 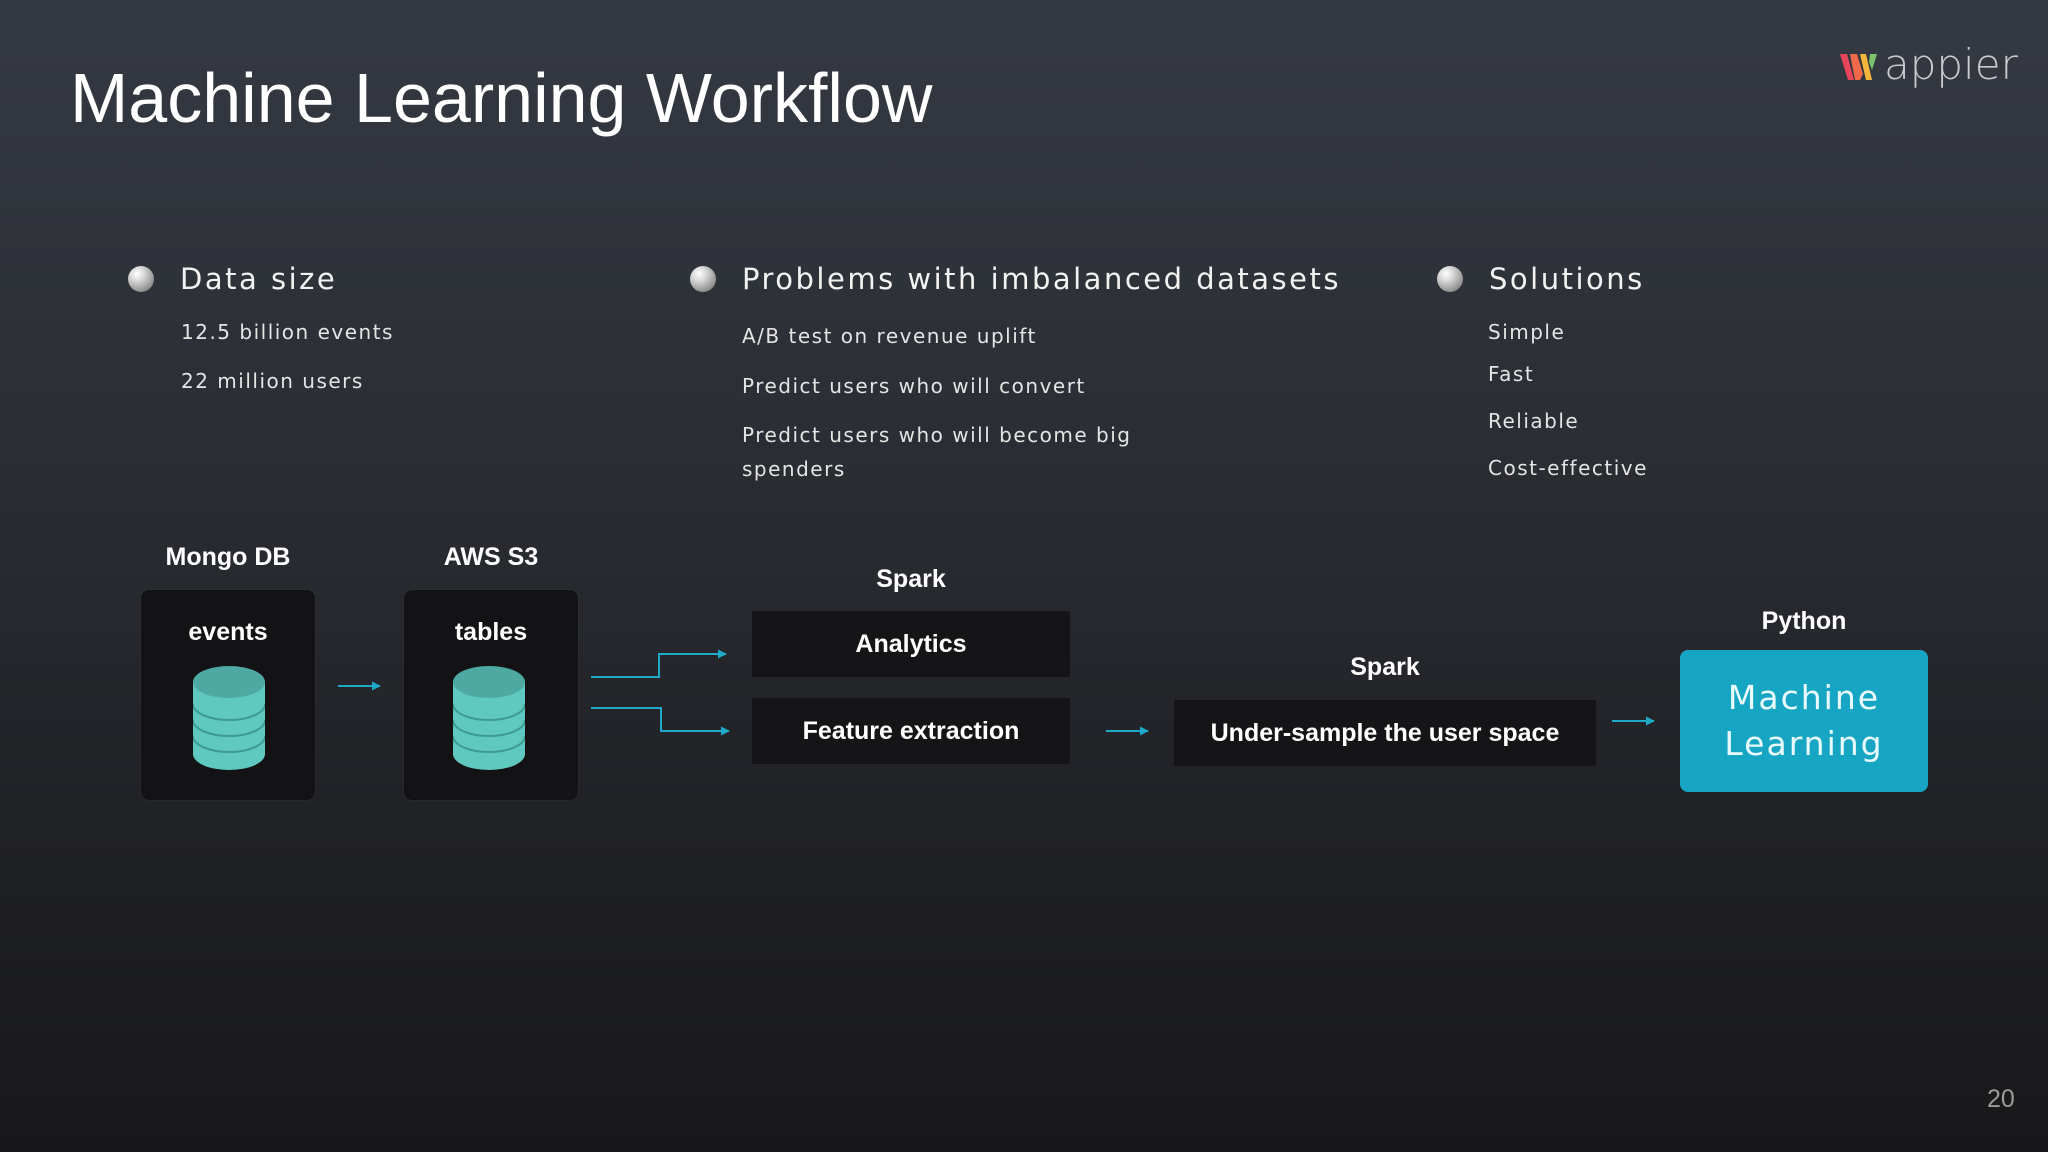 I want to click on mongo-db-label: Mongo DB, so click(x=228, y=557).